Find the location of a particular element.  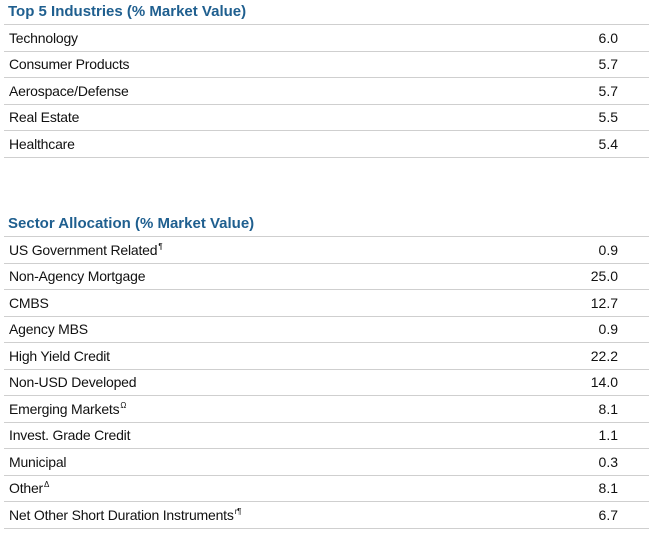

table-row: Technology 6.0 is located at coordinates (326, 38).